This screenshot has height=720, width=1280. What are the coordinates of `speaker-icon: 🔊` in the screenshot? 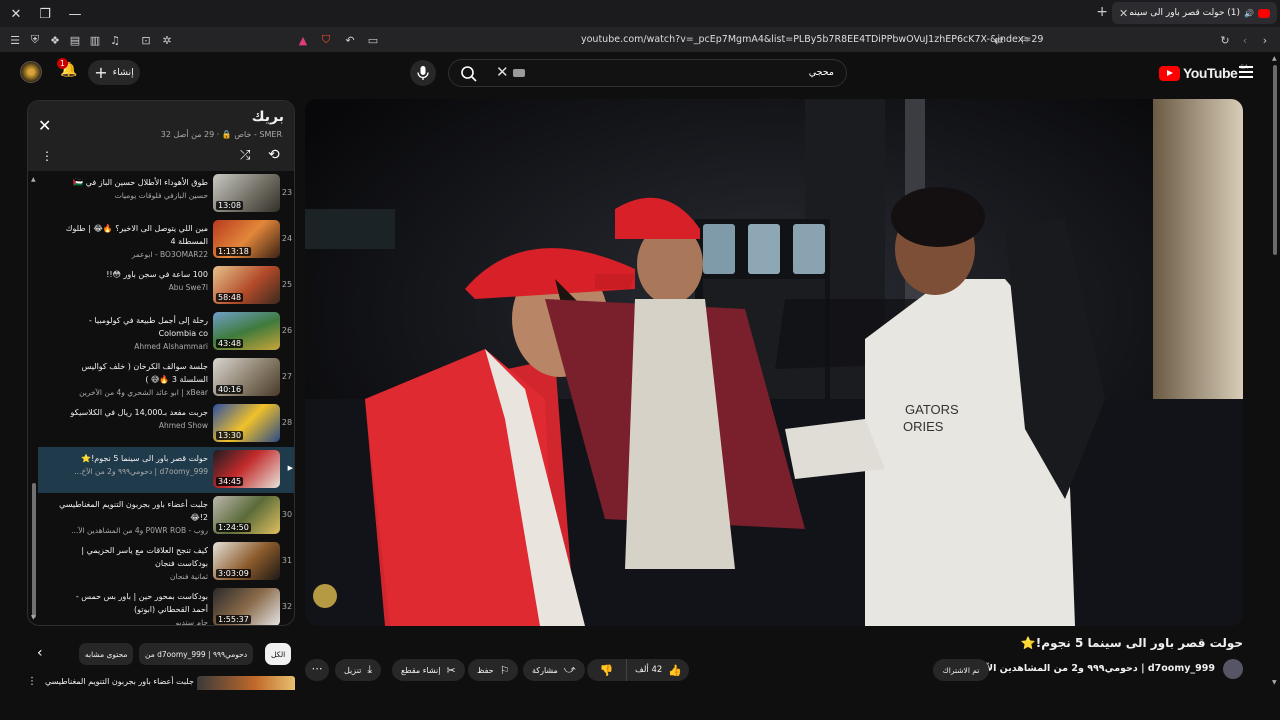 It's located at (1249, 13).